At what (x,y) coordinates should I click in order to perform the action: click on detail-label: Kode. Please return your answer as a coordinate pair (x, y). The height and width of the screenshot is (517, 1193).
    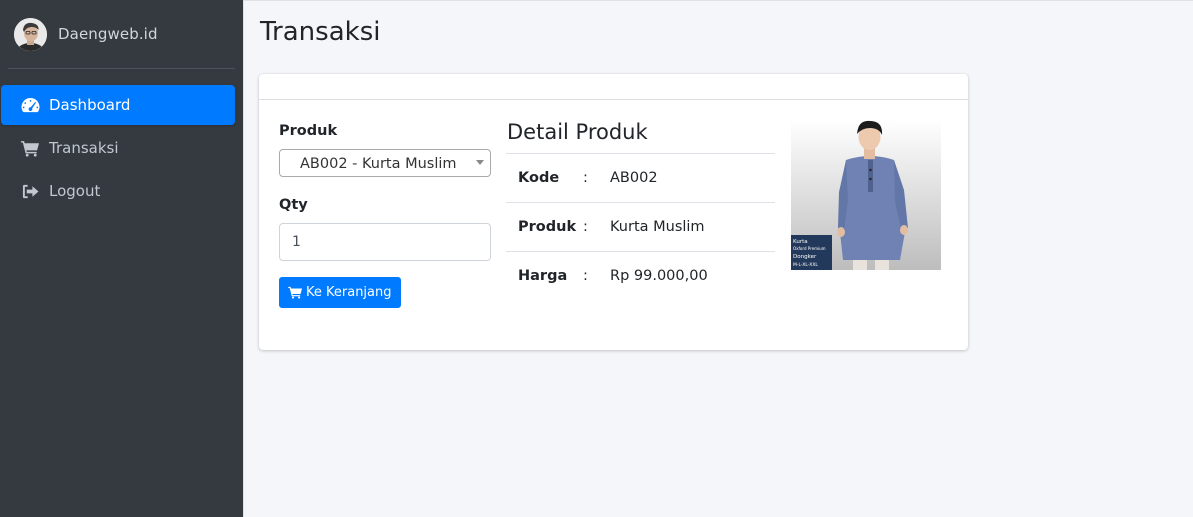
    Looking at the image, I should click on (544, 178).